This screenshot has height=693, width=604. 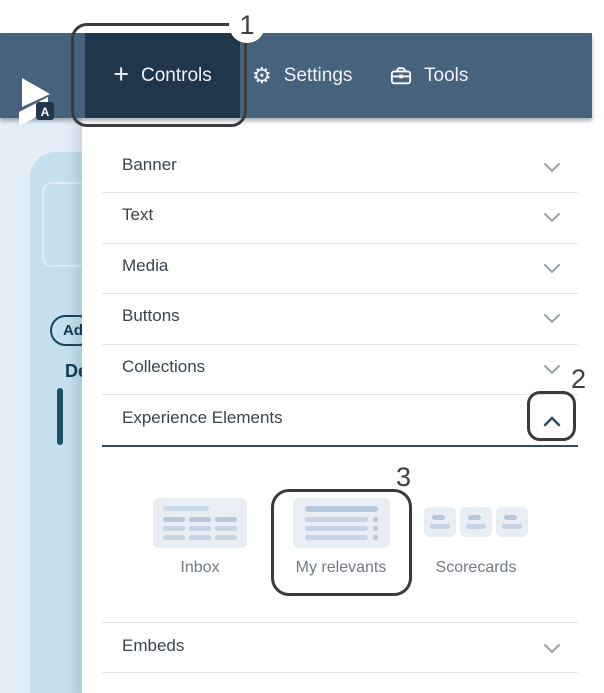 What do you see at coordinates (153, 645) in the screenshot?
I see `accordion-label-embeds: Embeds` at bounding box center [153, 645].